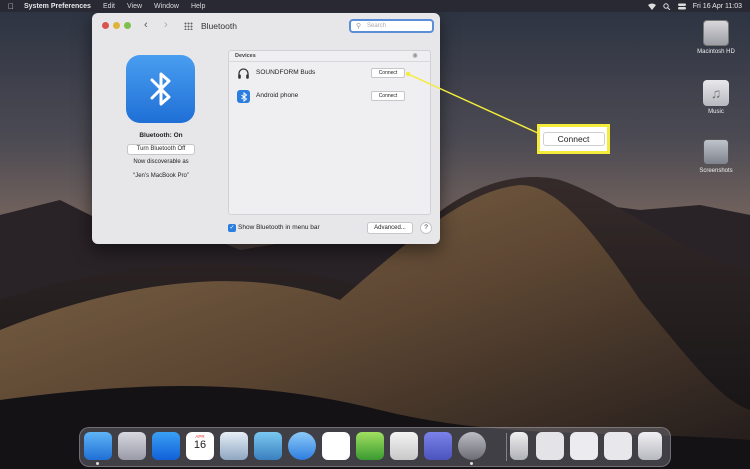 The width and height of the screenshot is (750, 469). What do you see at coordinates (716, 171) in the screenshot?
I see `desktop-icon-label: Screenshots` at bounding box center [716, 171].